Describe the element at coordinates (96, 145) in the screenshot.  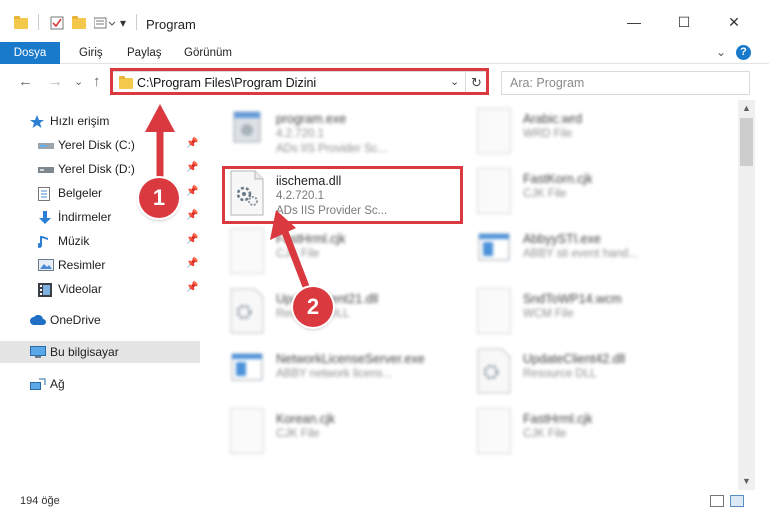
I see `sidebar-item-label: Yerel Disk (C:)` at that location.